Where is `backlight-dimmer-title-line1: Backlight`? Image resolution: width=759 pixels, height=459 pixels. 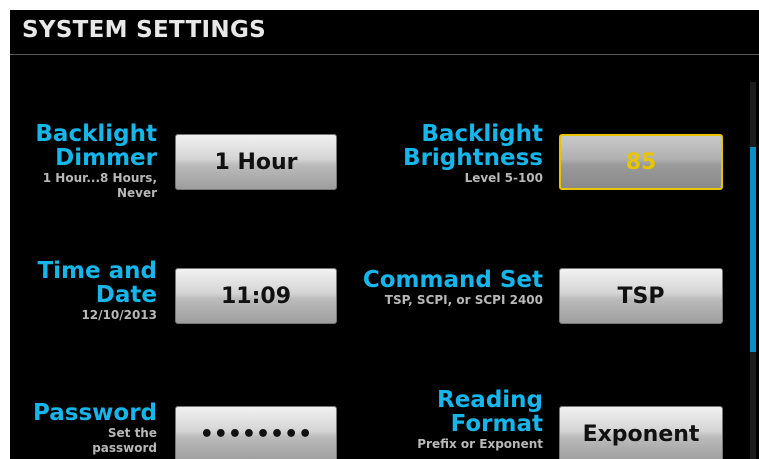 backlight-dimmer-title-line1: Backlight is located at coordinates (96, 134).